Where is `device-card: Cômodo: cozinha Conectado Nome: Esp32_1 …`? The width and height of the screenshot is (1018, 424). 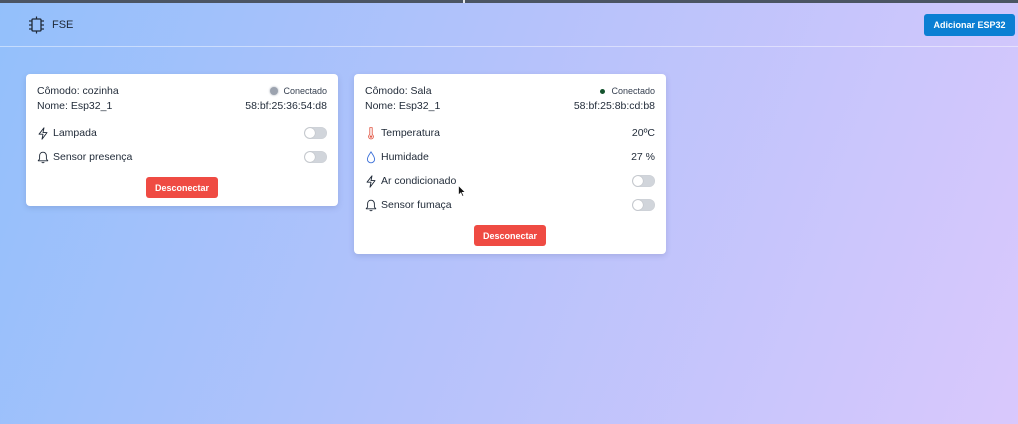
device-card: Cômodo: cozinha Conectado Nome: Esp32_1 … is located at coordinates (182, 140).